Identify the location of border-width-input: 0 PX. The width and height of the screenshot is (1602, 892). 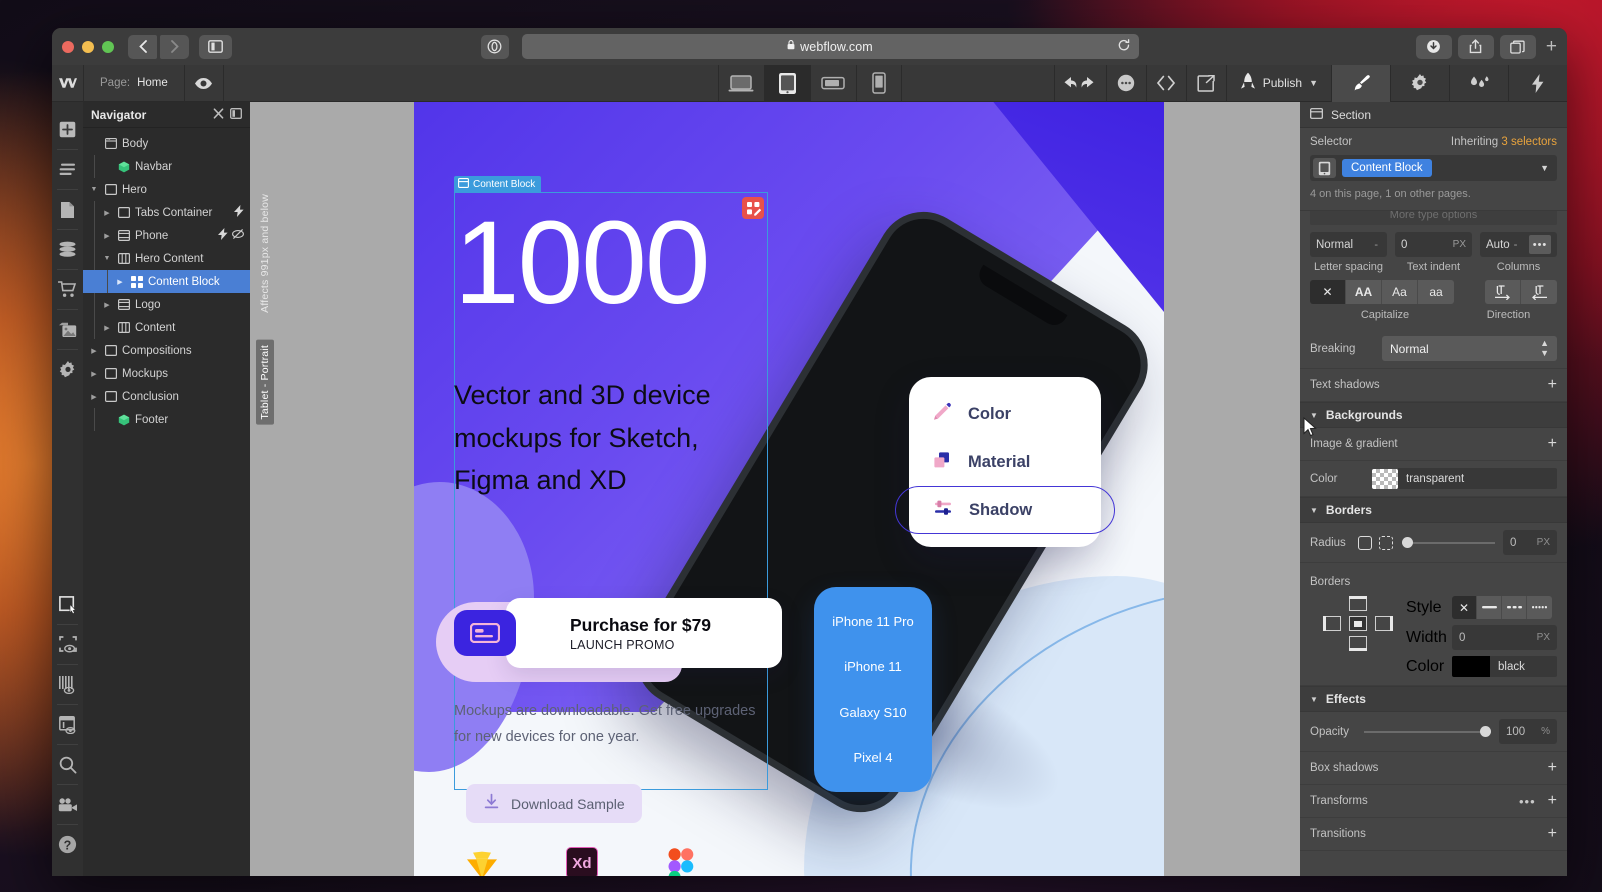
(1504, 637).